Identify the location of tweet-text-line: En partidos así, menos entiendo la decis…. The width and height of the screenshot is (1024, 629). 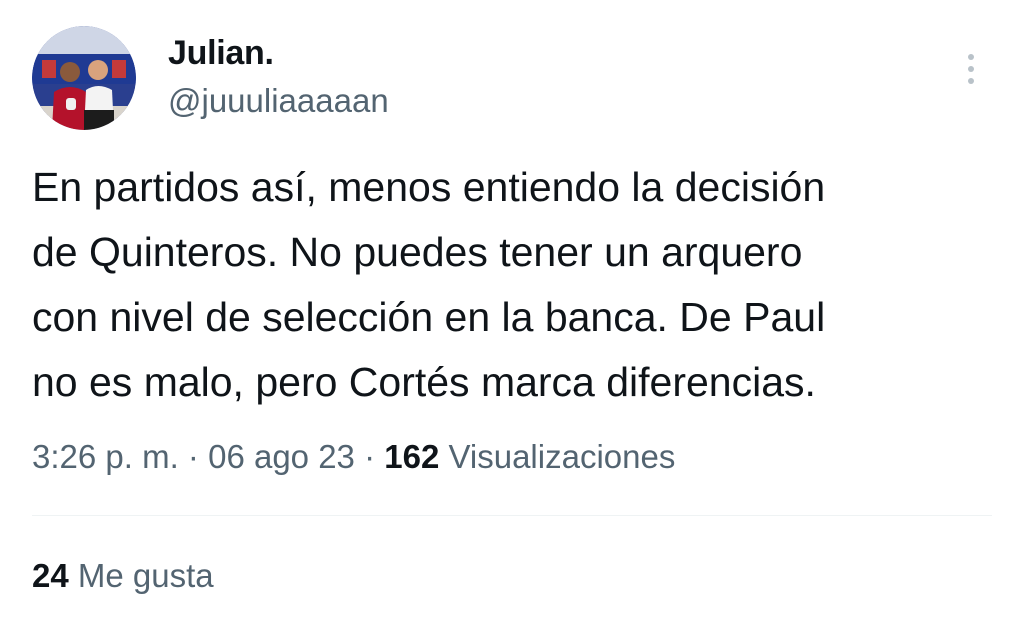
(429, 187).